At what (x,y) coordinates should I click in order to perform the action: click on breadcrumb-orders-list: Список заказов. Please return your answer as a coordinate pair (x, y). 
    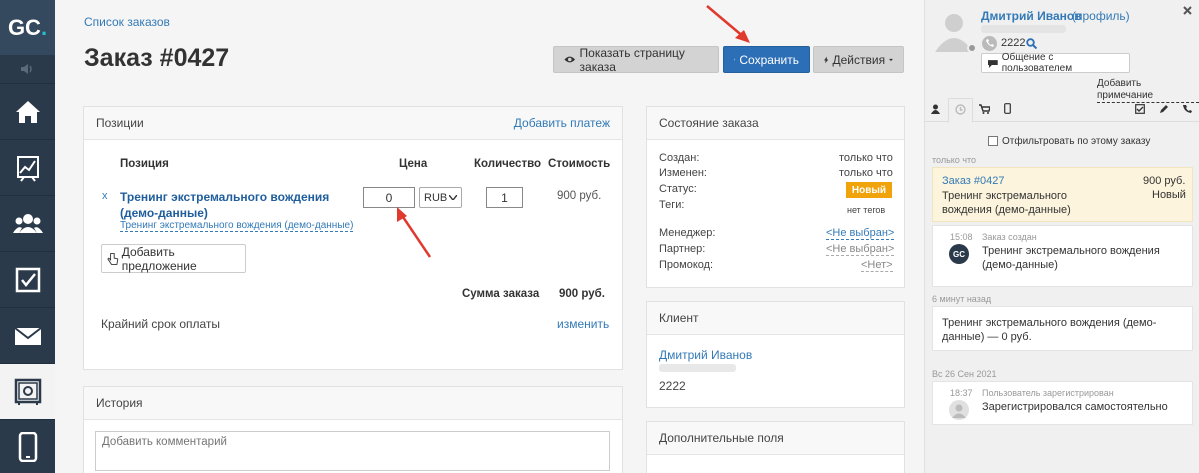
    Looking at the image, I should click on (127, 22).